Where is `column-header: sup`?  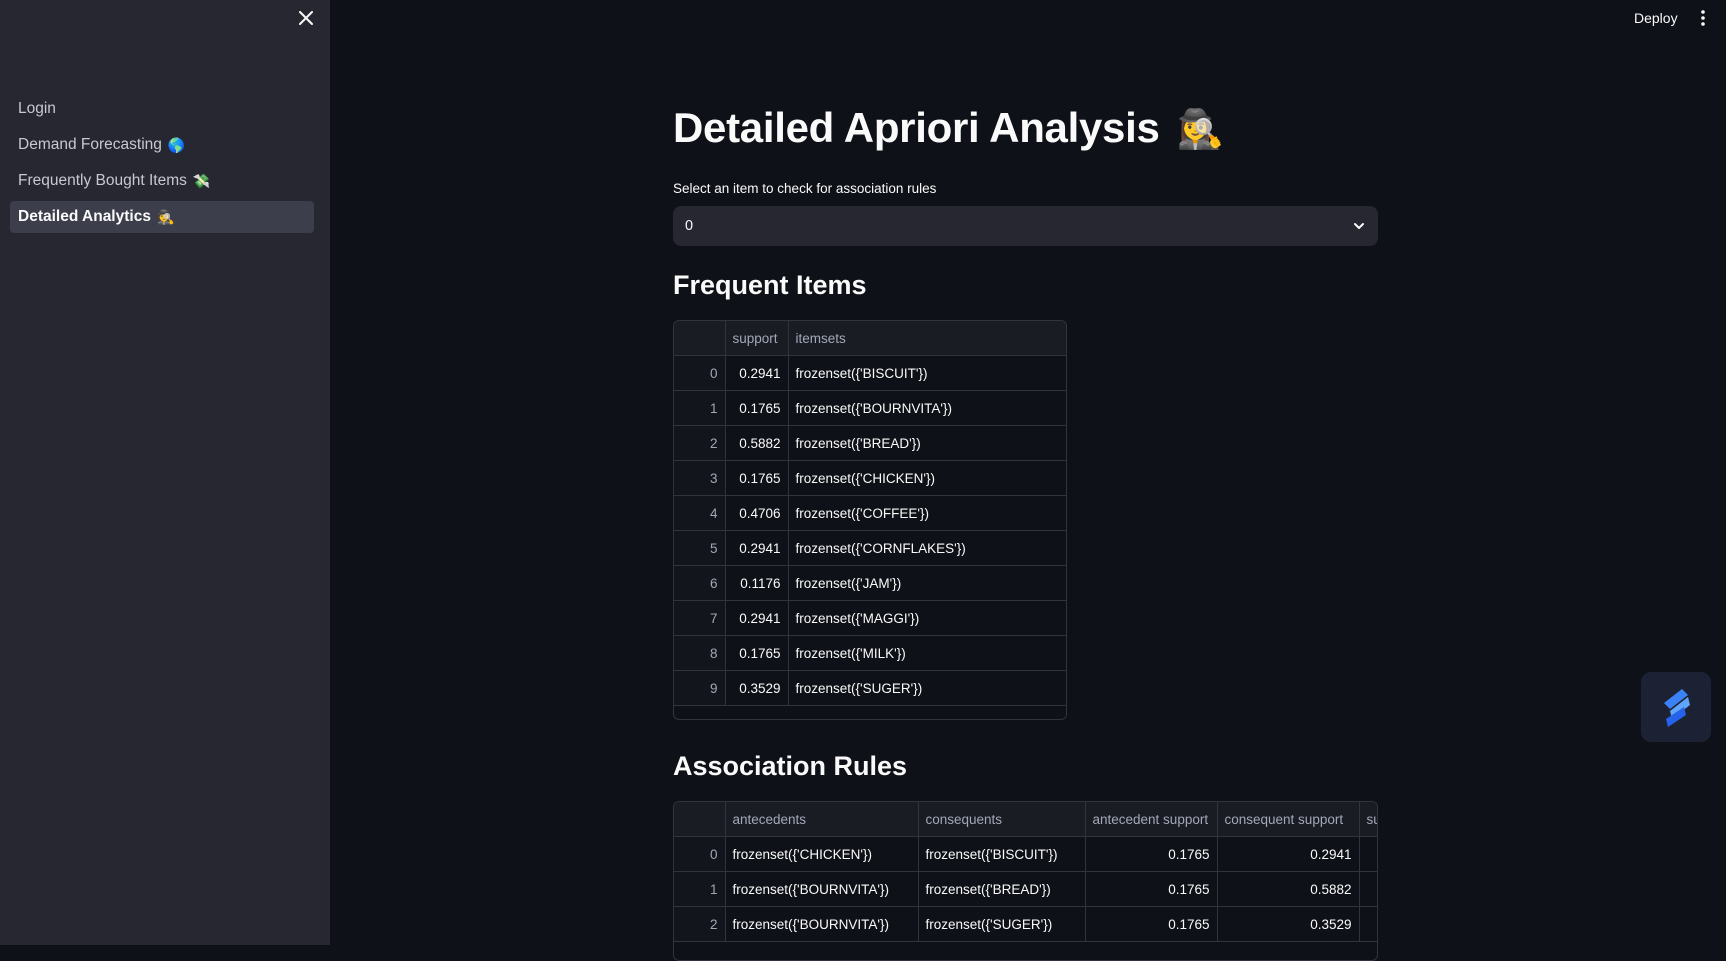 column-header: sup is located at coordinates (1368, 819).